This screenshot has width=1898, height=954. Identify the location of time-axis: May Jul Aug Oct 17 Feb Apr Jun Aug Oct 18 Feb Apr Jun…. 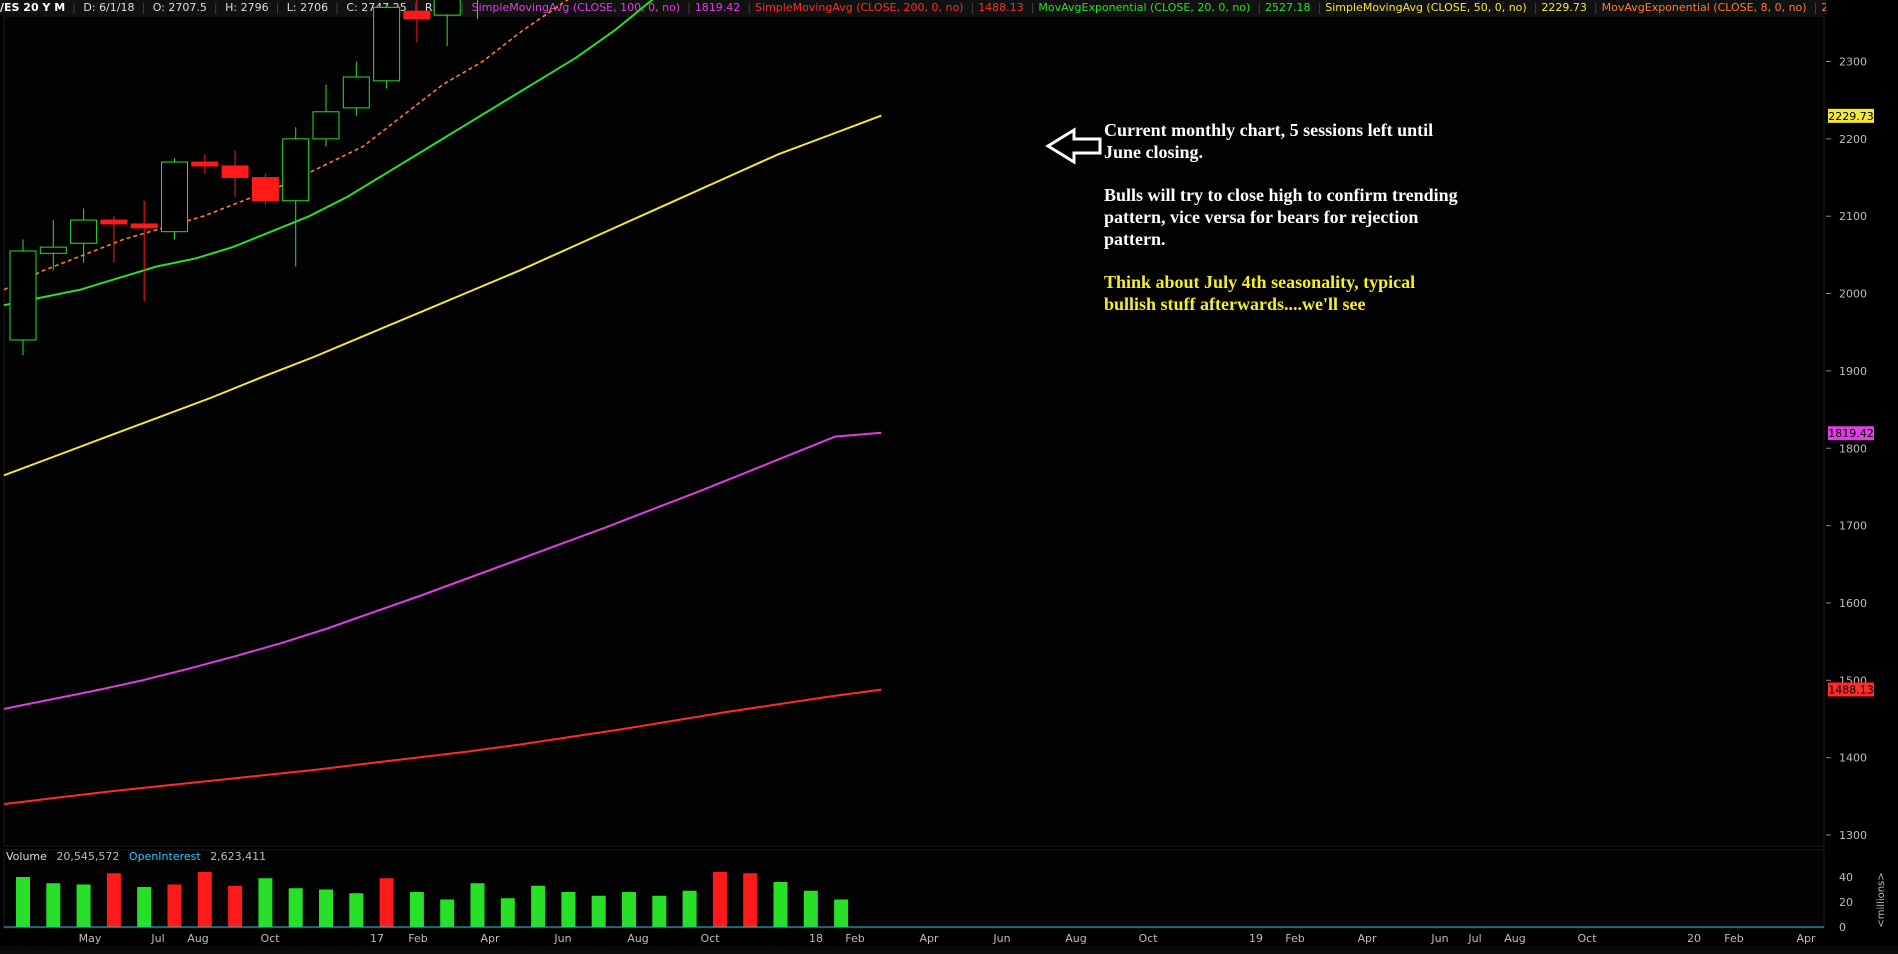
(947, 938).